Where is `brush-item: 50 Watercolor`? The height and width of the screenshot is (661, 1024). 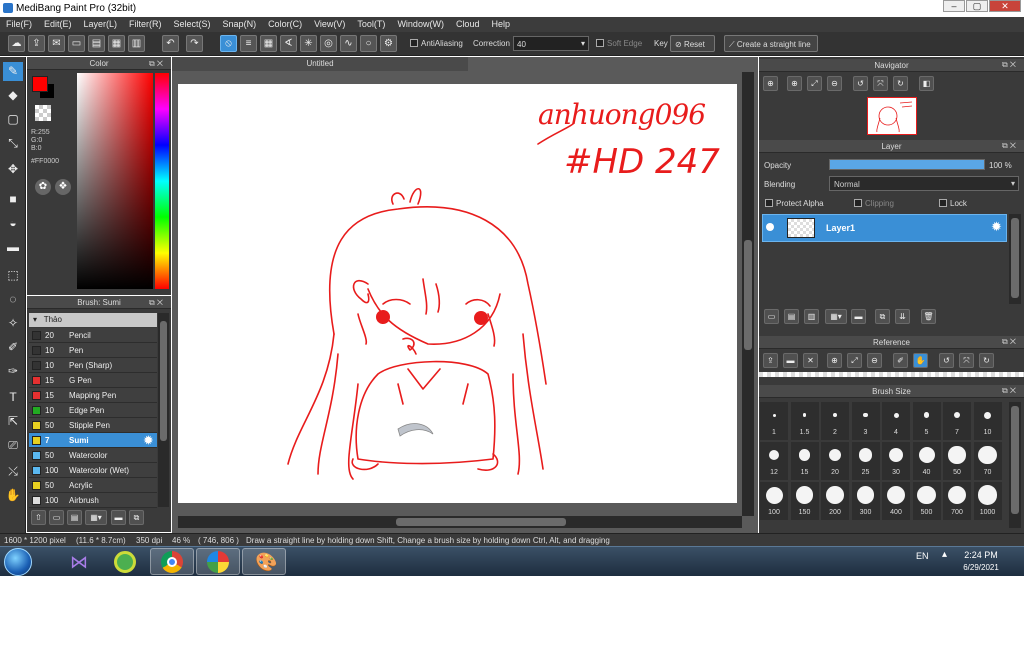 brush-item: 50 Watercolor is located at coordinates (93, 455).